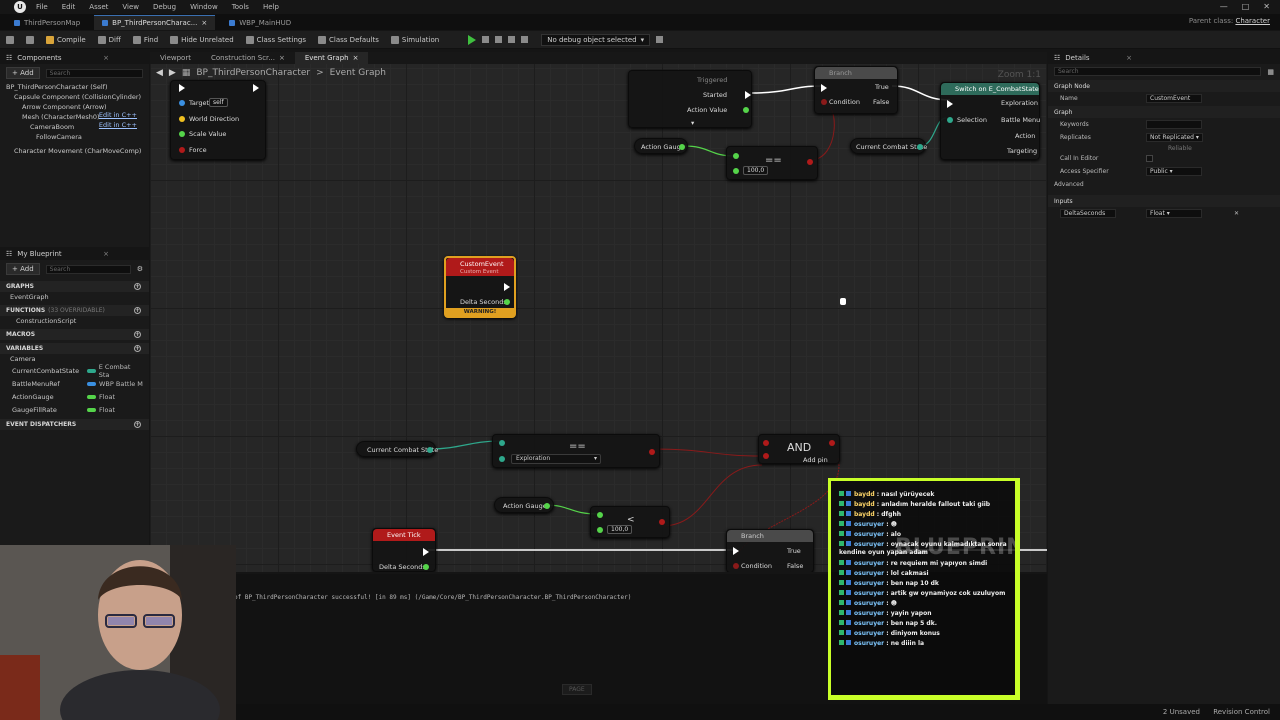  I want to click on gear-icon: ⚙, so click(140, 269).